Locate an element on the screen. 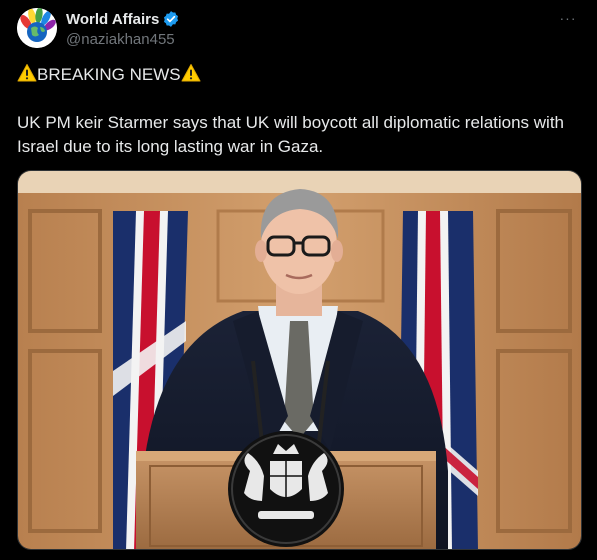 The width and height of the screenshot is (597, 560). display-name: World Affairs is located at coordinates (123, 19).